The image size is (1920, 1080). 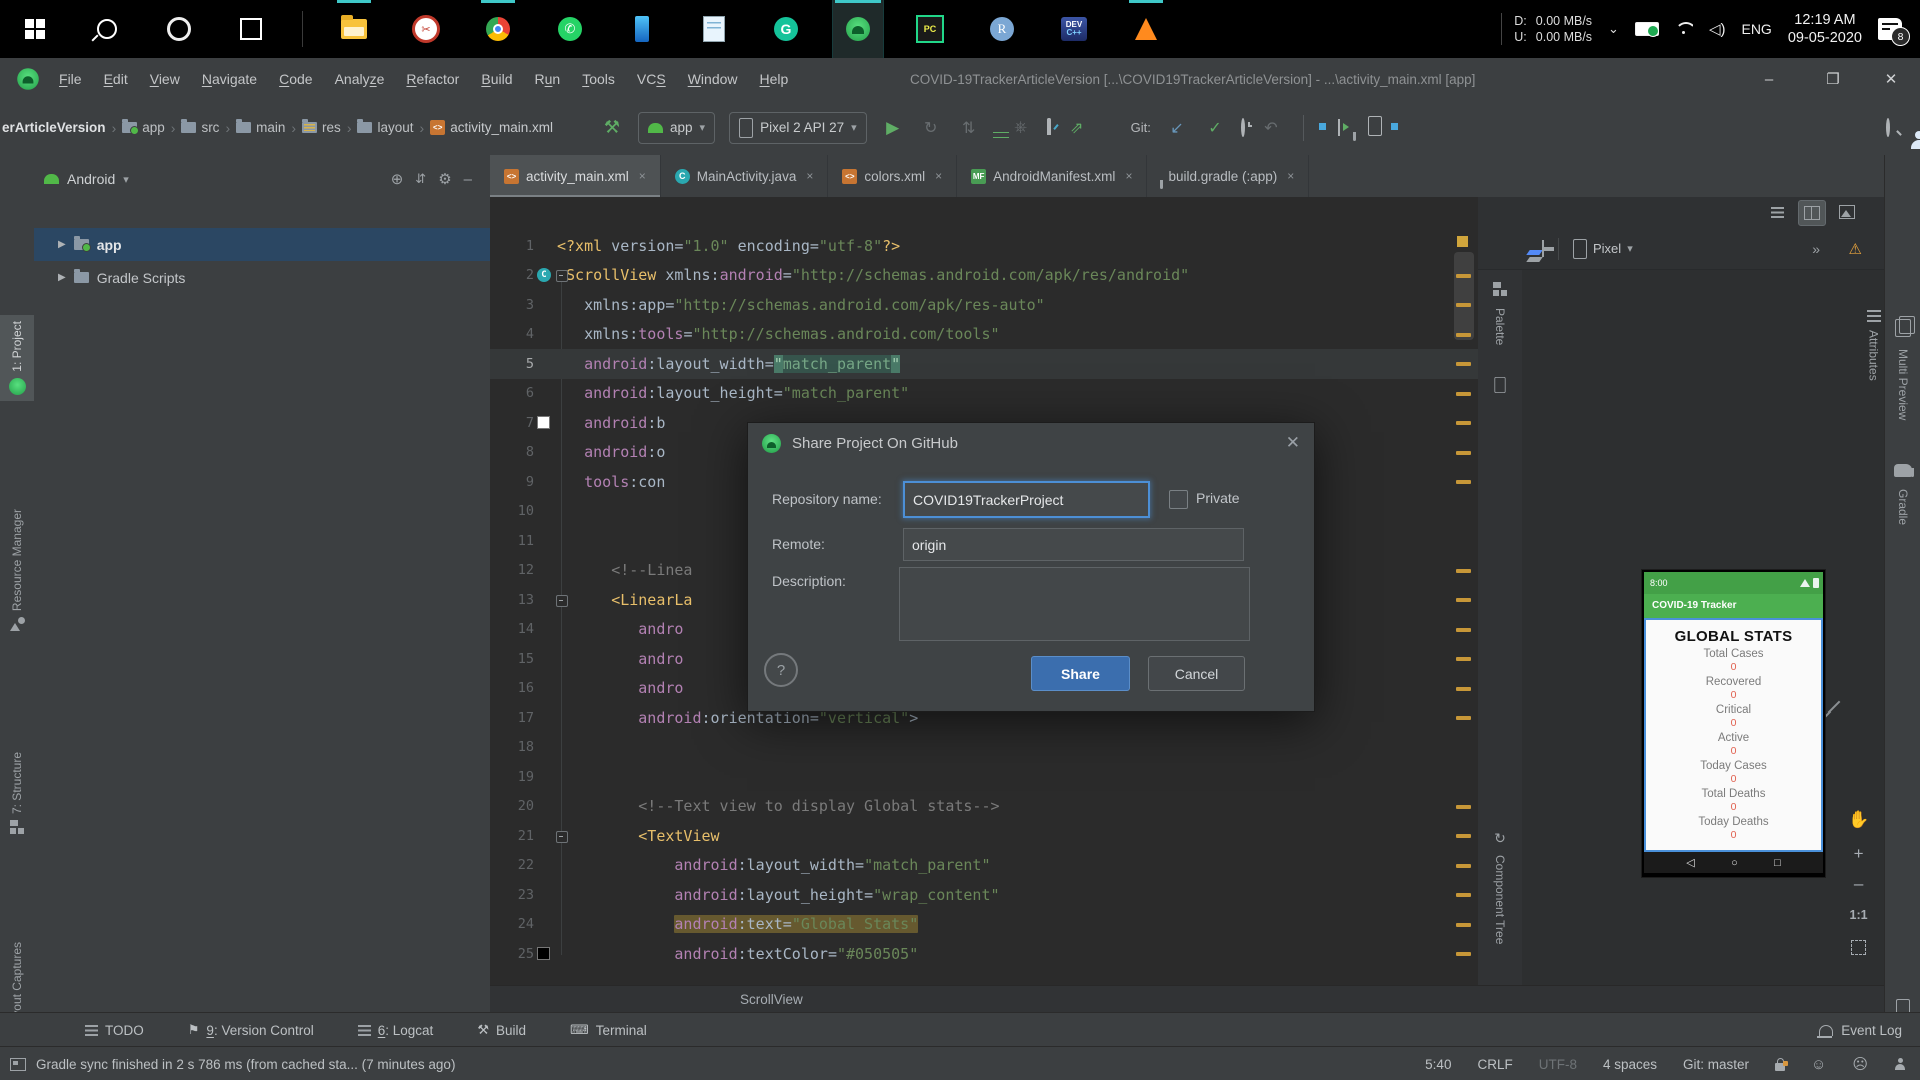 I want to click on remote-input, so click(x=1073, y=544).